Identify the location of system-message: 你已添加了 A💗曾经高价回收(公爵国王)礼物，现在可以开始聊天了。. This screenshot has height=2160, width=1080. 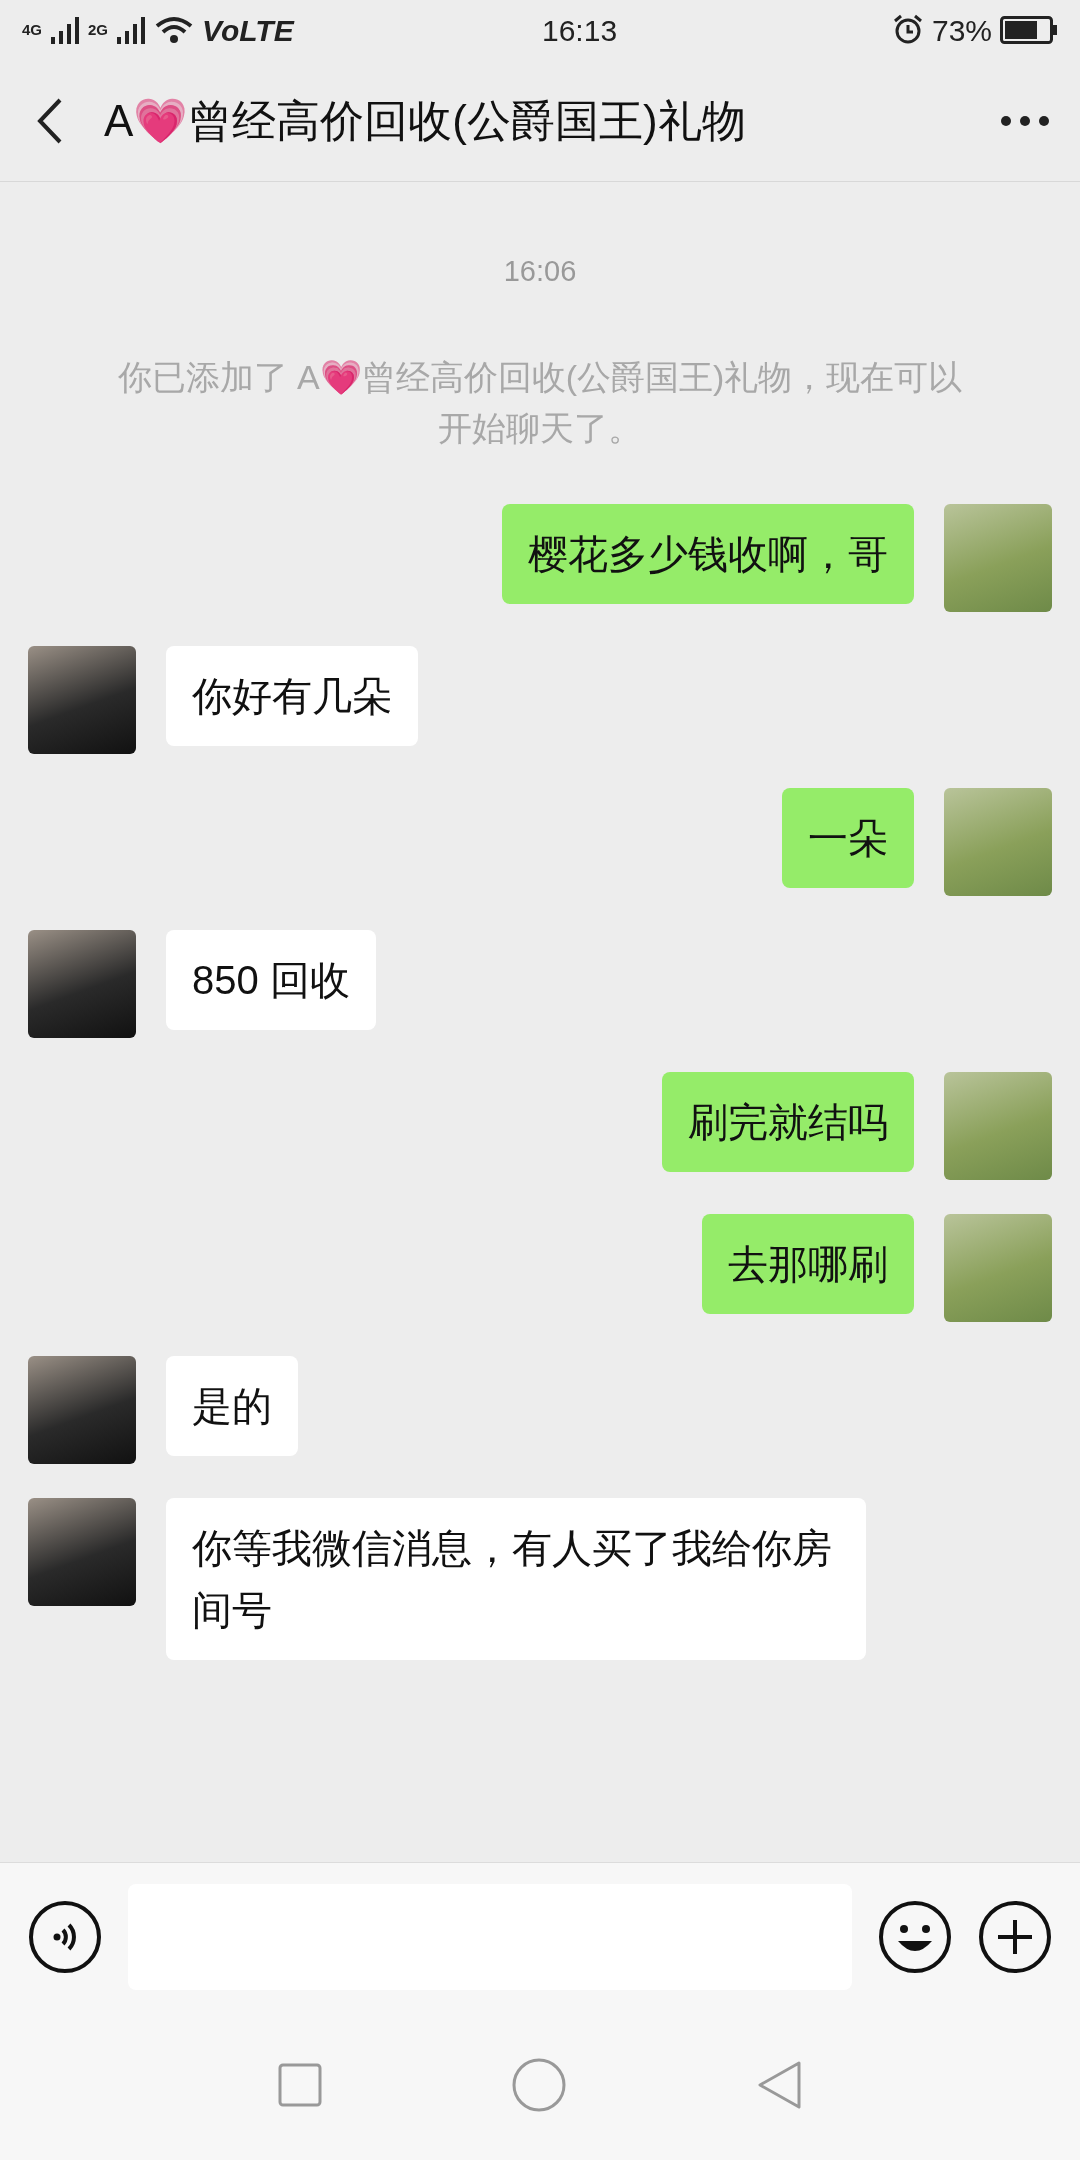
(540, 402).